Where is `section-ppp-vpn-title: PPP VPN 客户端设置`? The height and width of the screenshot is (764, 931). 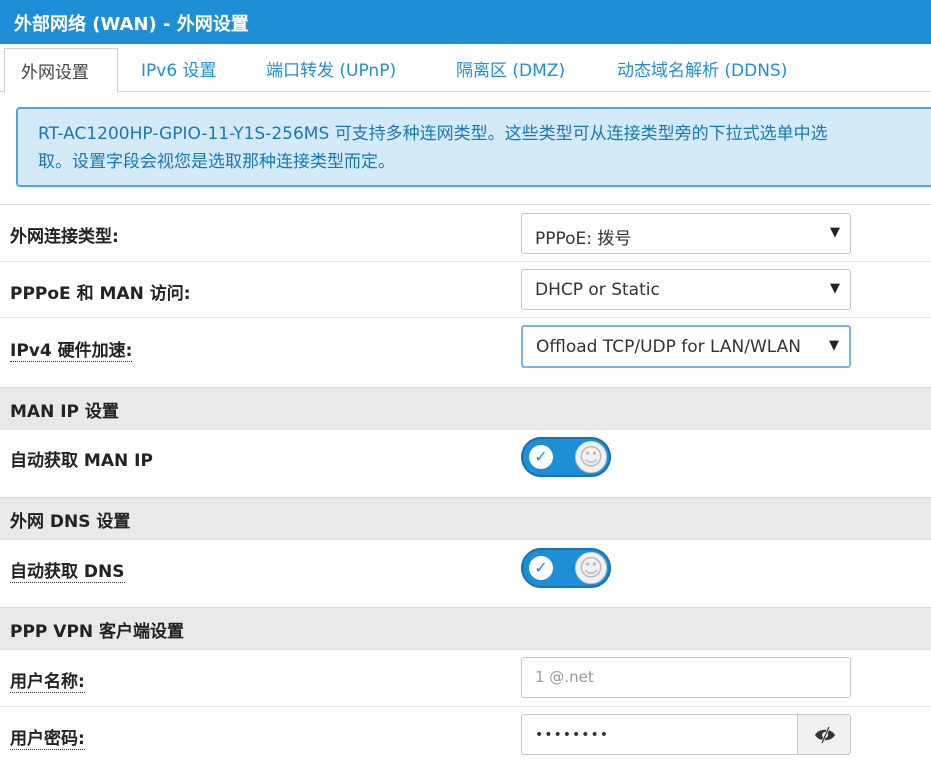 section-ppp-vpn-title: PPP VPN 客户端设置 is located at coordinates (97, 632).